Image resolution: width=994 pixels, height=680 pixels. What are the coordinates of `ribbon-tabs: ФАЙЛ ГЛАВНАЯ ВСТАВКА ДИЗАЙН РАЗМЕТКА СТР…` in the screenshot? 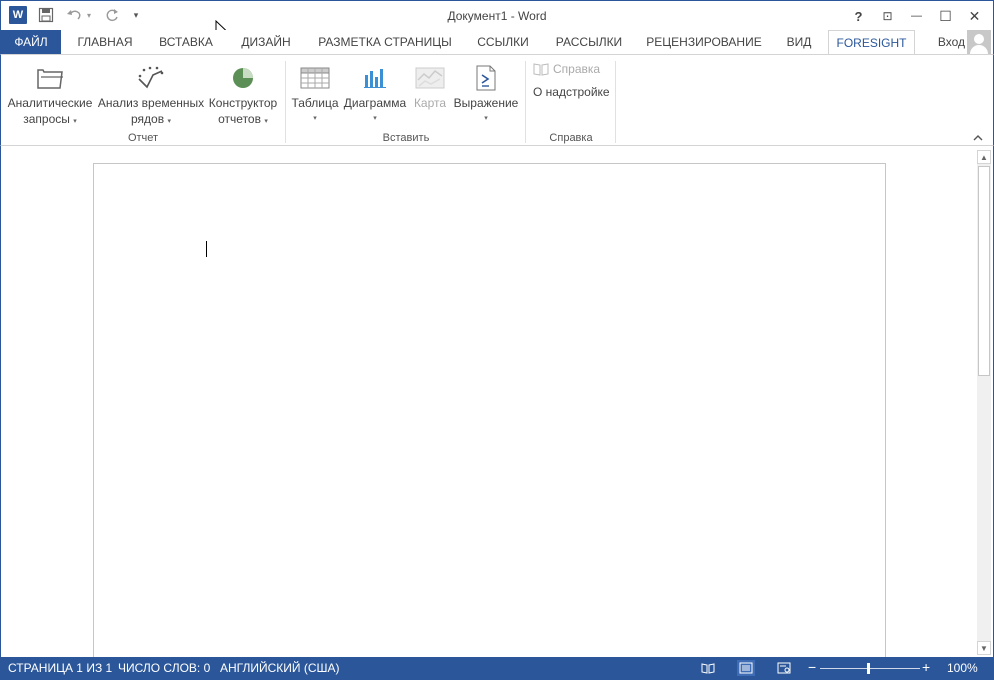 It's located at (497, 42).